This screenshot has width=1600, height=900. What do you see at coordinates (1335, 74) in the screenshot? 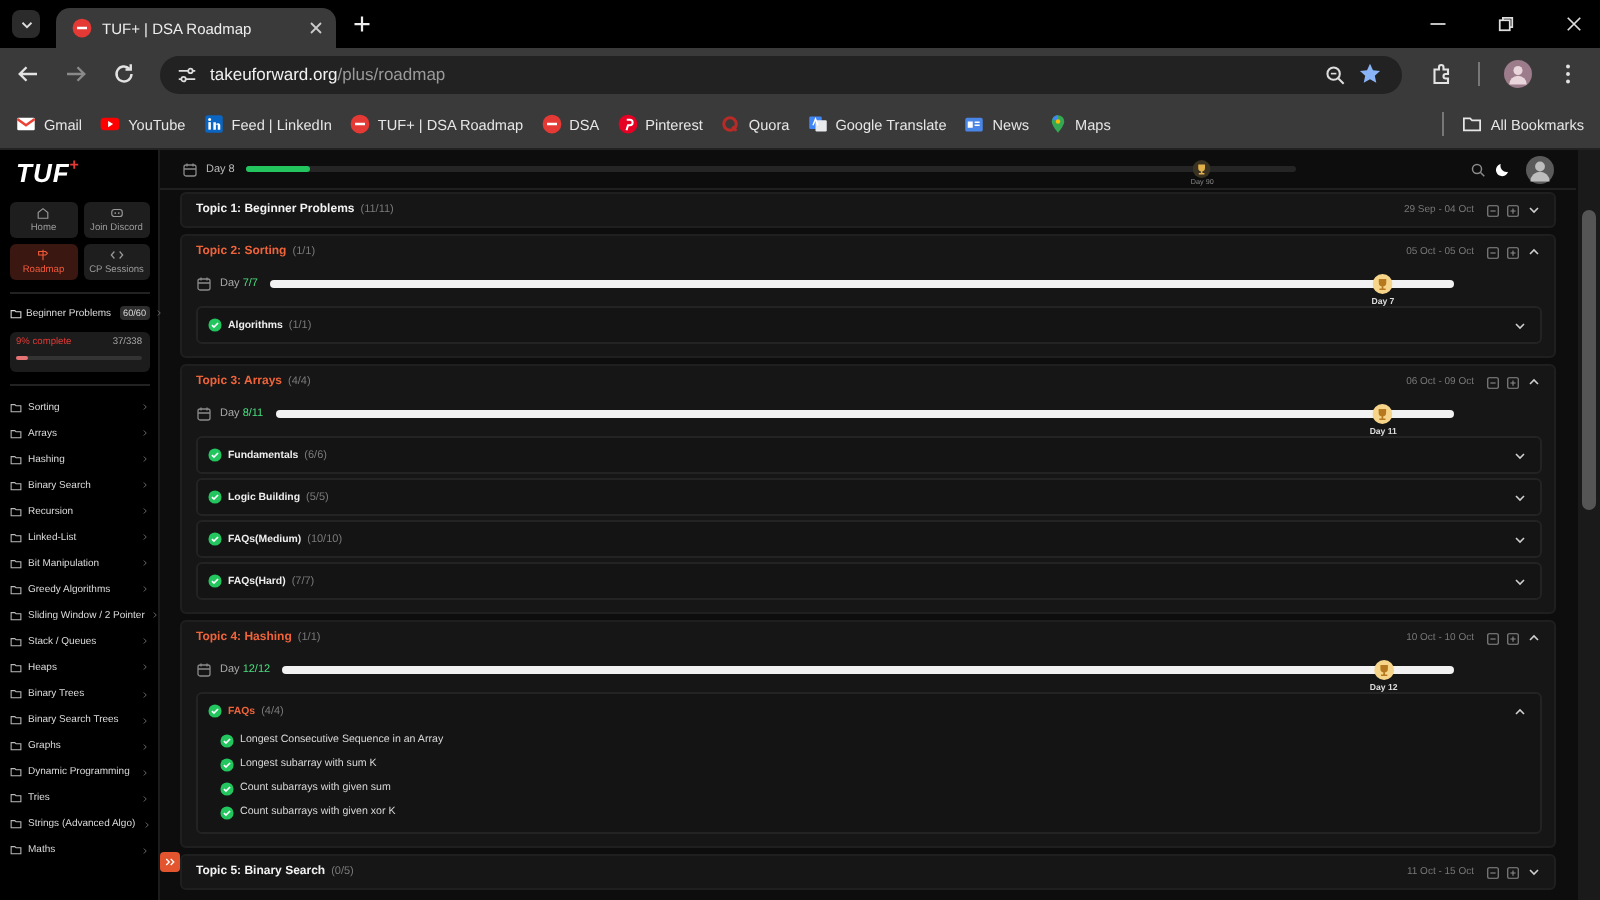
I see `zoom-icon` at bounding box center [1335, 74].